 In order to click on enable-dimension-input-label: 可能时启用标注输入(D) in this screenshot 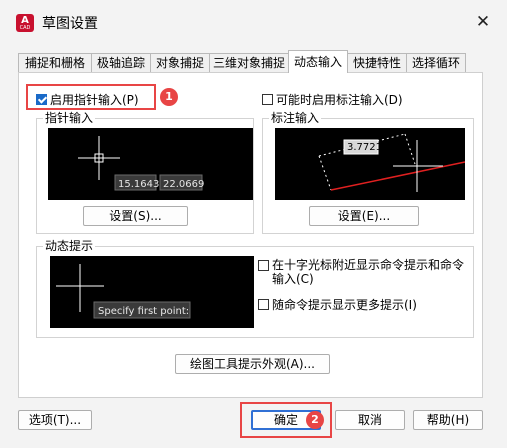, I will do `click(339, 100)`.